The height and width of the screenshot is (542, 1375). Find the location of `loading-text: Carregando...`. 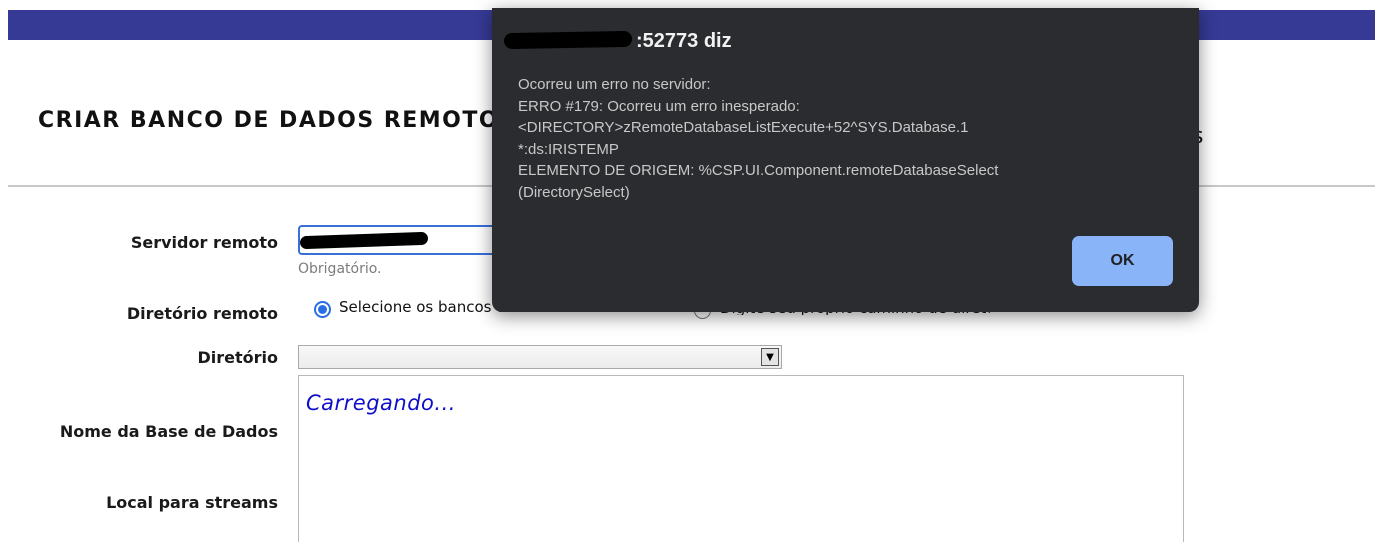

loading-text: Carregando... is located at coordinates (381, 403).